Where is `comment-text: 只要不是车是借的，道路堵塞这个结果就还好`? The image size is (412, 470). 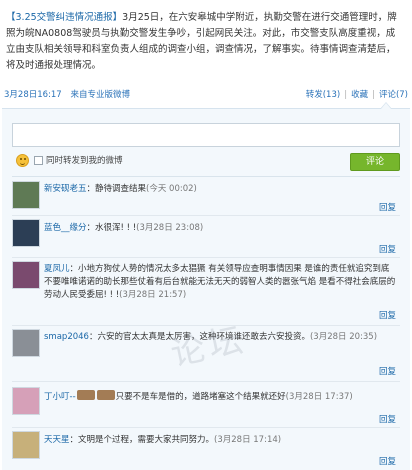
comment-text: 只要不是车是借的，道路堵塞这个结果就还好 is located at coordinates (200, 397).